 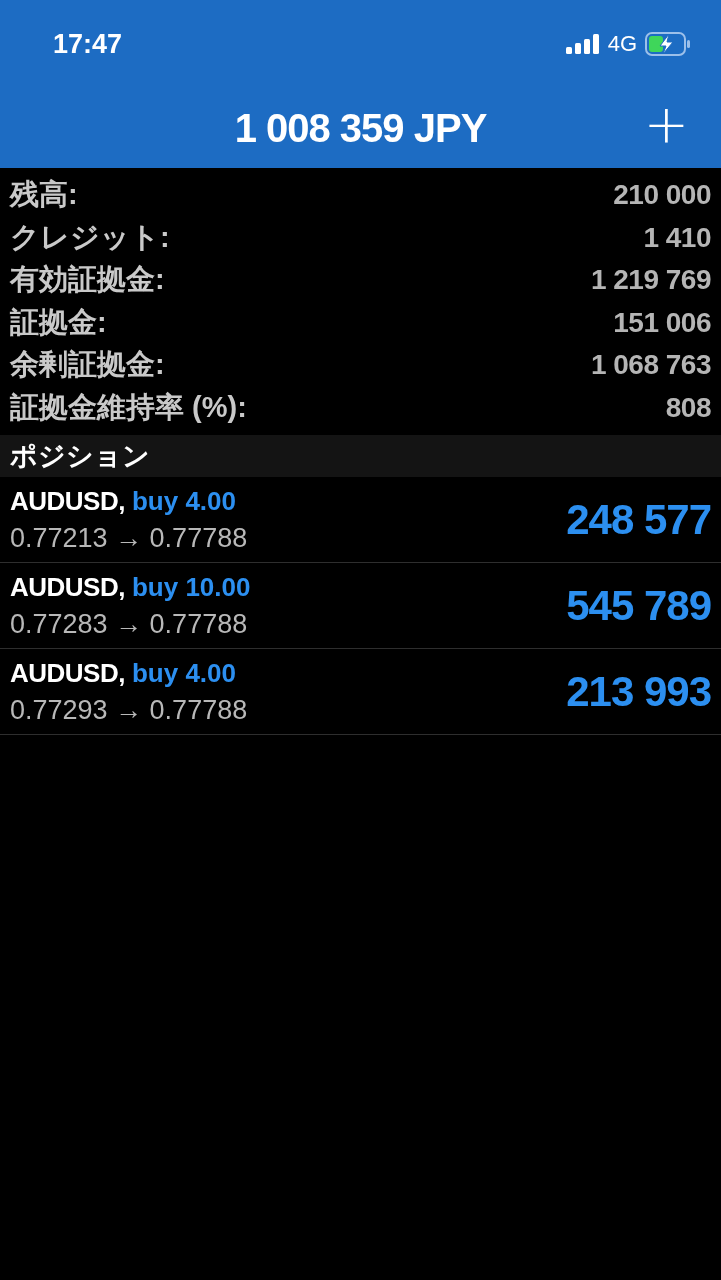 What do you see at coordinates (44, 195) in the screenshot?
I see `summary-label: 残高:` at bounding box center [44, 195].